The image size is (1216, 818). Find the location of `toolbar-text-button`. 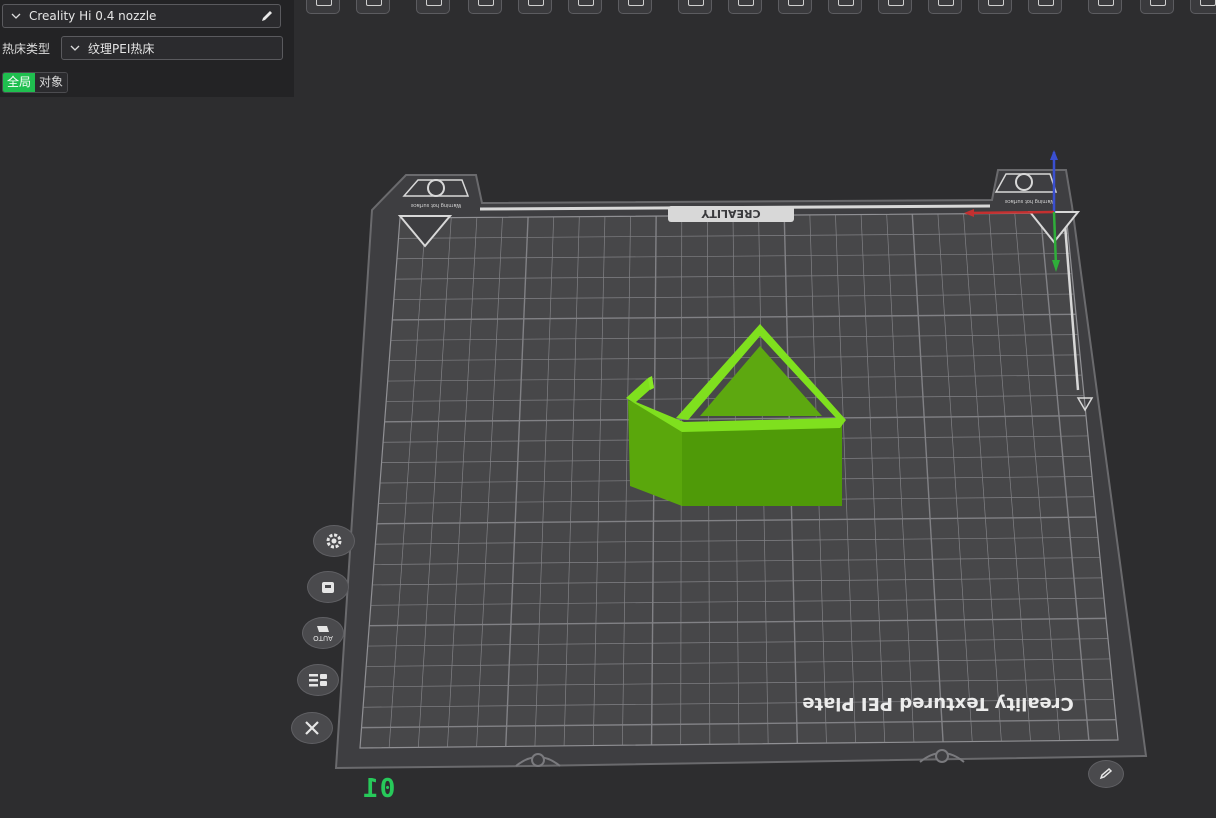

toolbar-text-button is located at coordinates (1105, 7).